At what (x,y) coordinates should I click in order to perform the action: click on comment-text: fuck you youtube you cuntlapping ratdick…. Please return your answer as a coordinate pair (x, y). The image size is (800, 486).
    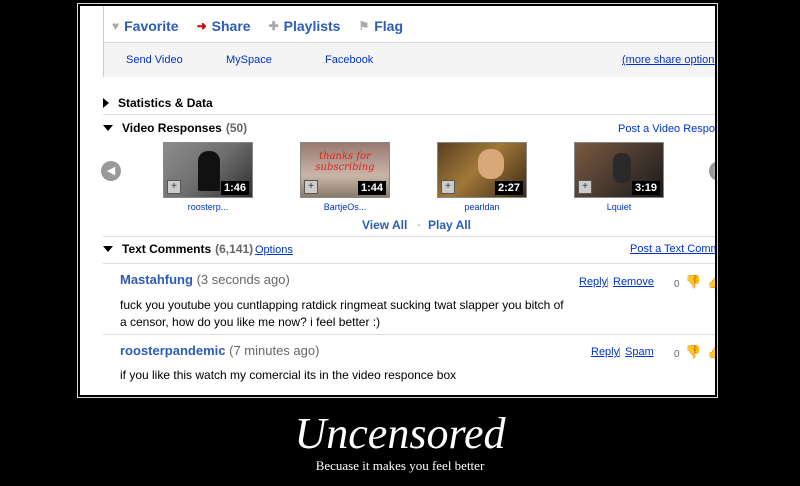
    Looking at the image, I should click on (342, 313).